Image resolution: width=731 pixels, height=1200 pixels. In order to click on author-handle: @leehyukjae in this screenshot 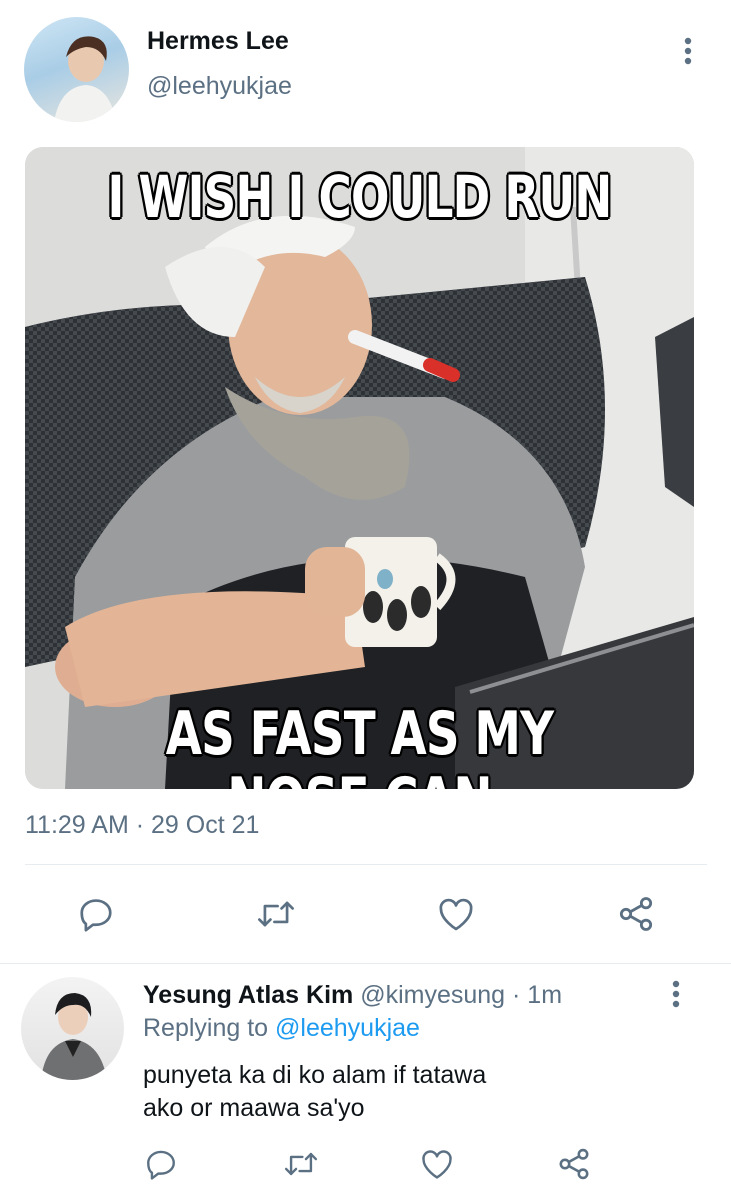, I will do `click(219, 86)`.